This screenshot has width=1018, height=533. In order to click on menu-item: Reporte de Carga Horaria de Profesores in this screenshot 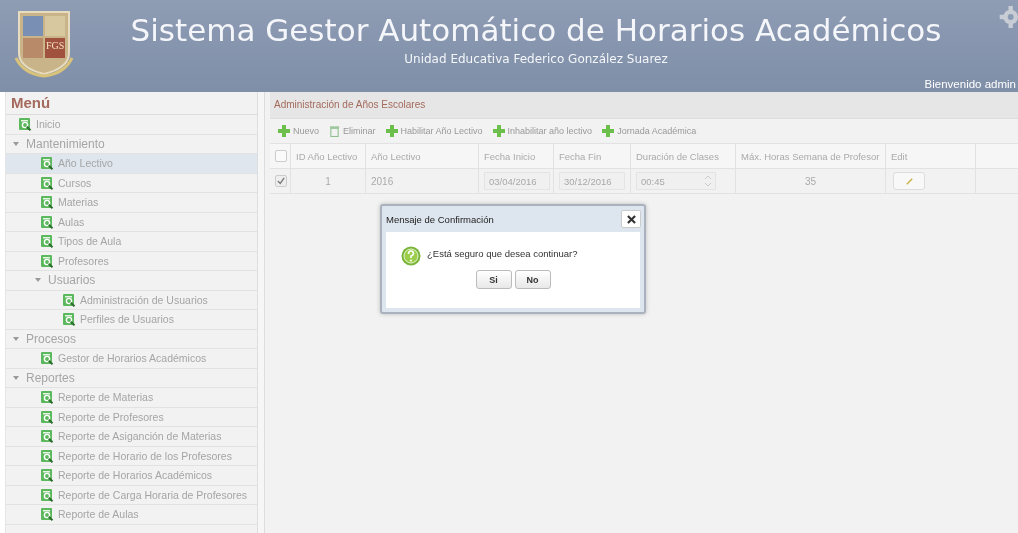, I will do `click(132, 495)`.